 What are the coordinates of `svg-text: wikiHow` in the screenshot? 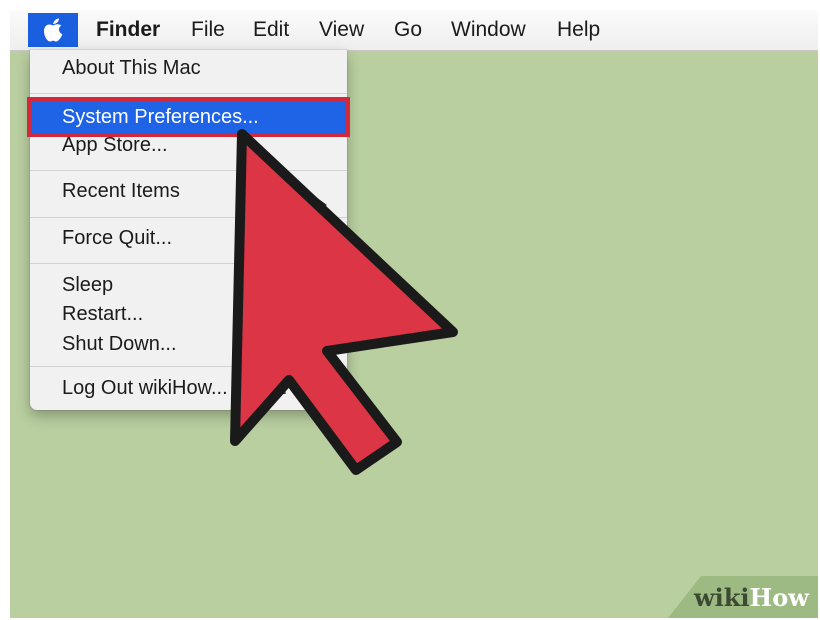 It's located at (751, 597).